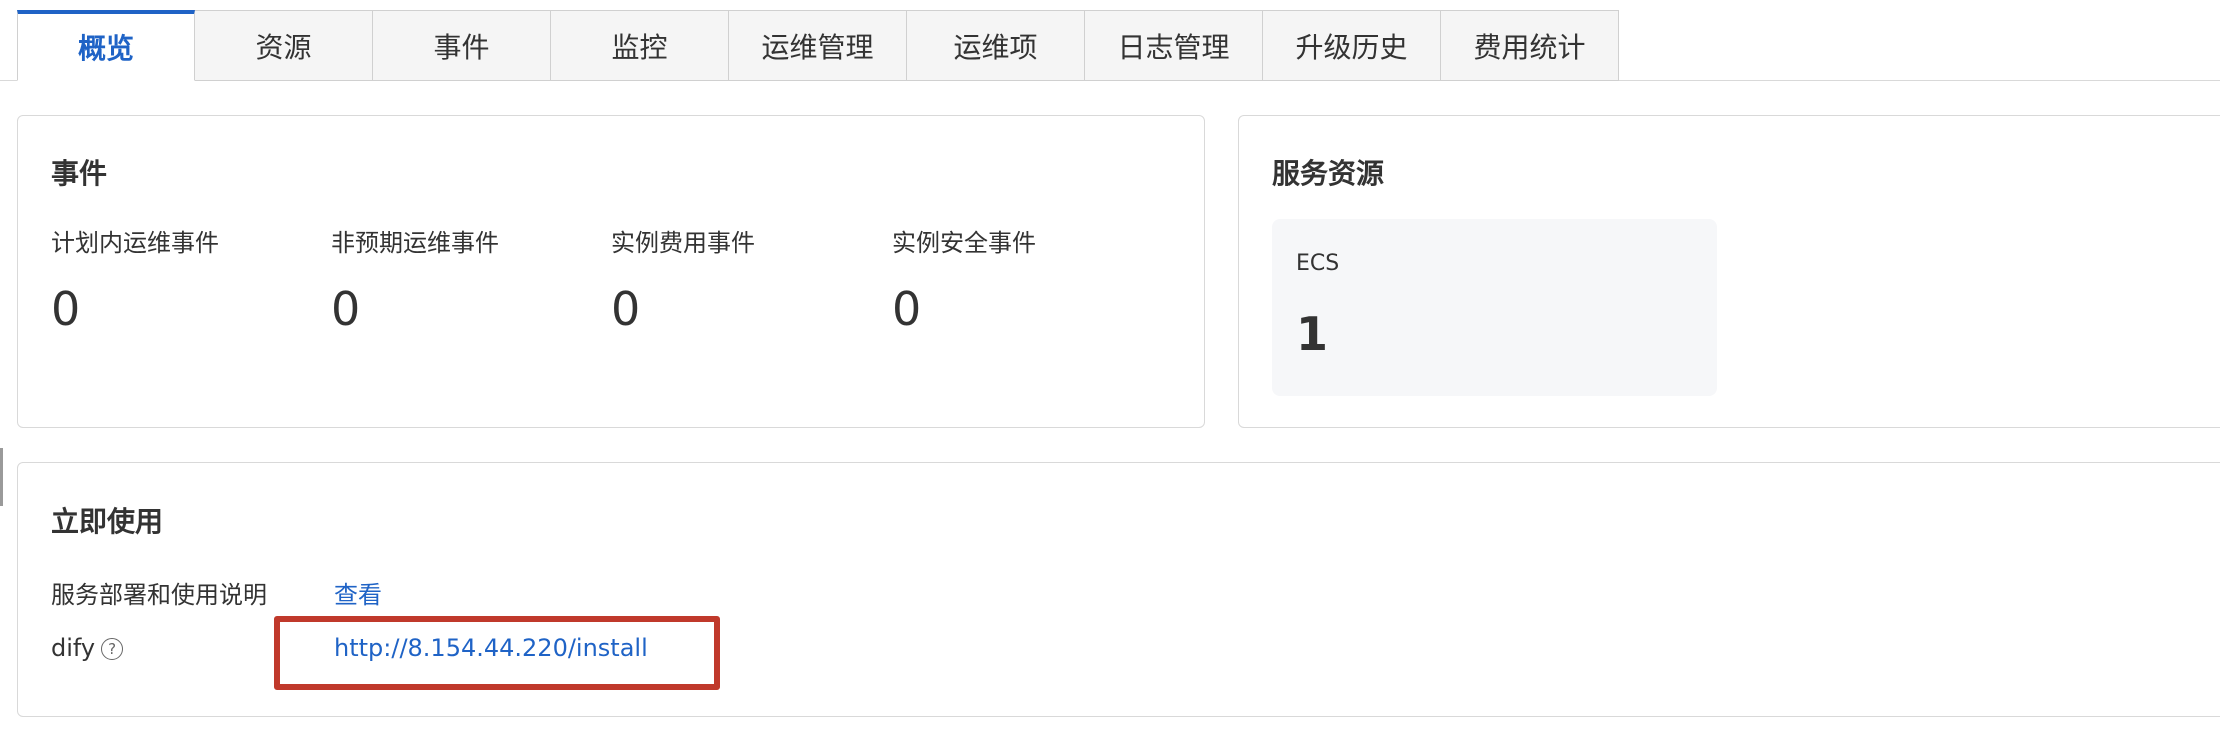 The image size is (2220, 744). What do you see at coordinates (112, 649) in the screenshot?
I see `question-circle-icon: ?` at bounding box center [112, 649].